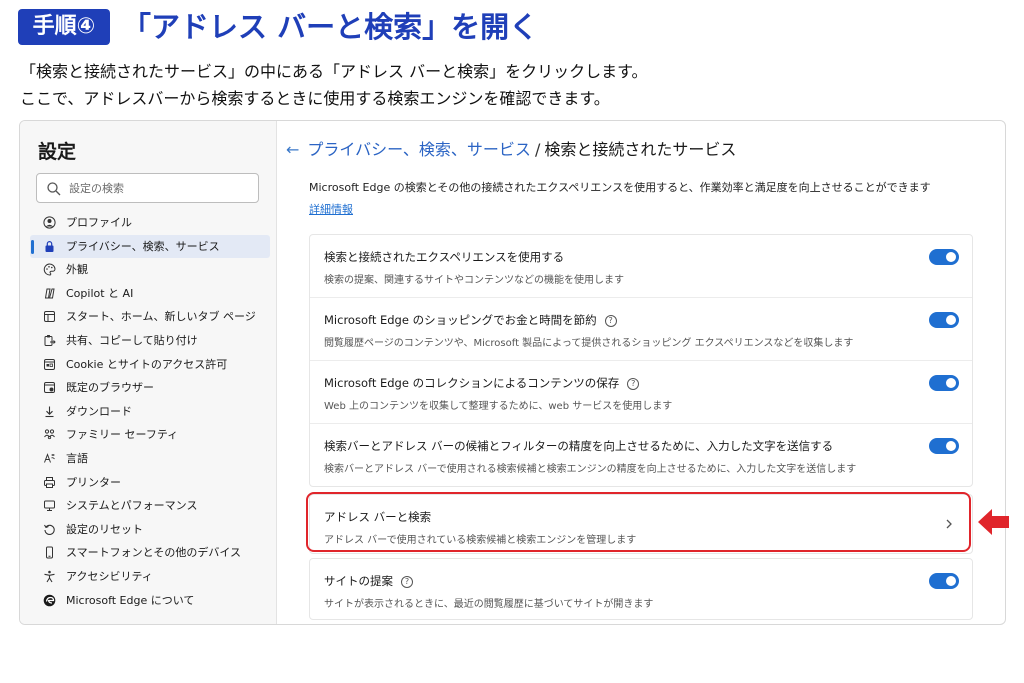  Describe the element at coordinates (368, 581) in the screenshot. I see `setting-title: サイトの提案?` at that location.